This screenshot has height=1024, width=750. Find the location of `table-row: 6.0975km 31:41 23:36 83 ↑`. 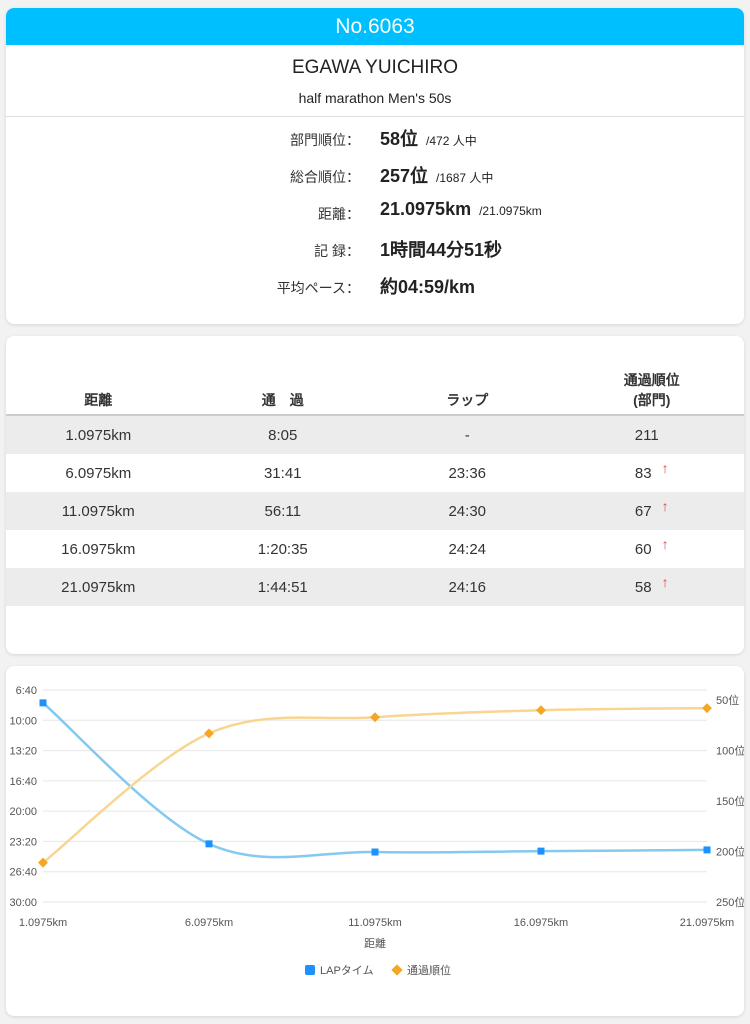

table-row: 6.0975km 31:41 23:36 83 ↑ is located at coordinates (375, 473).